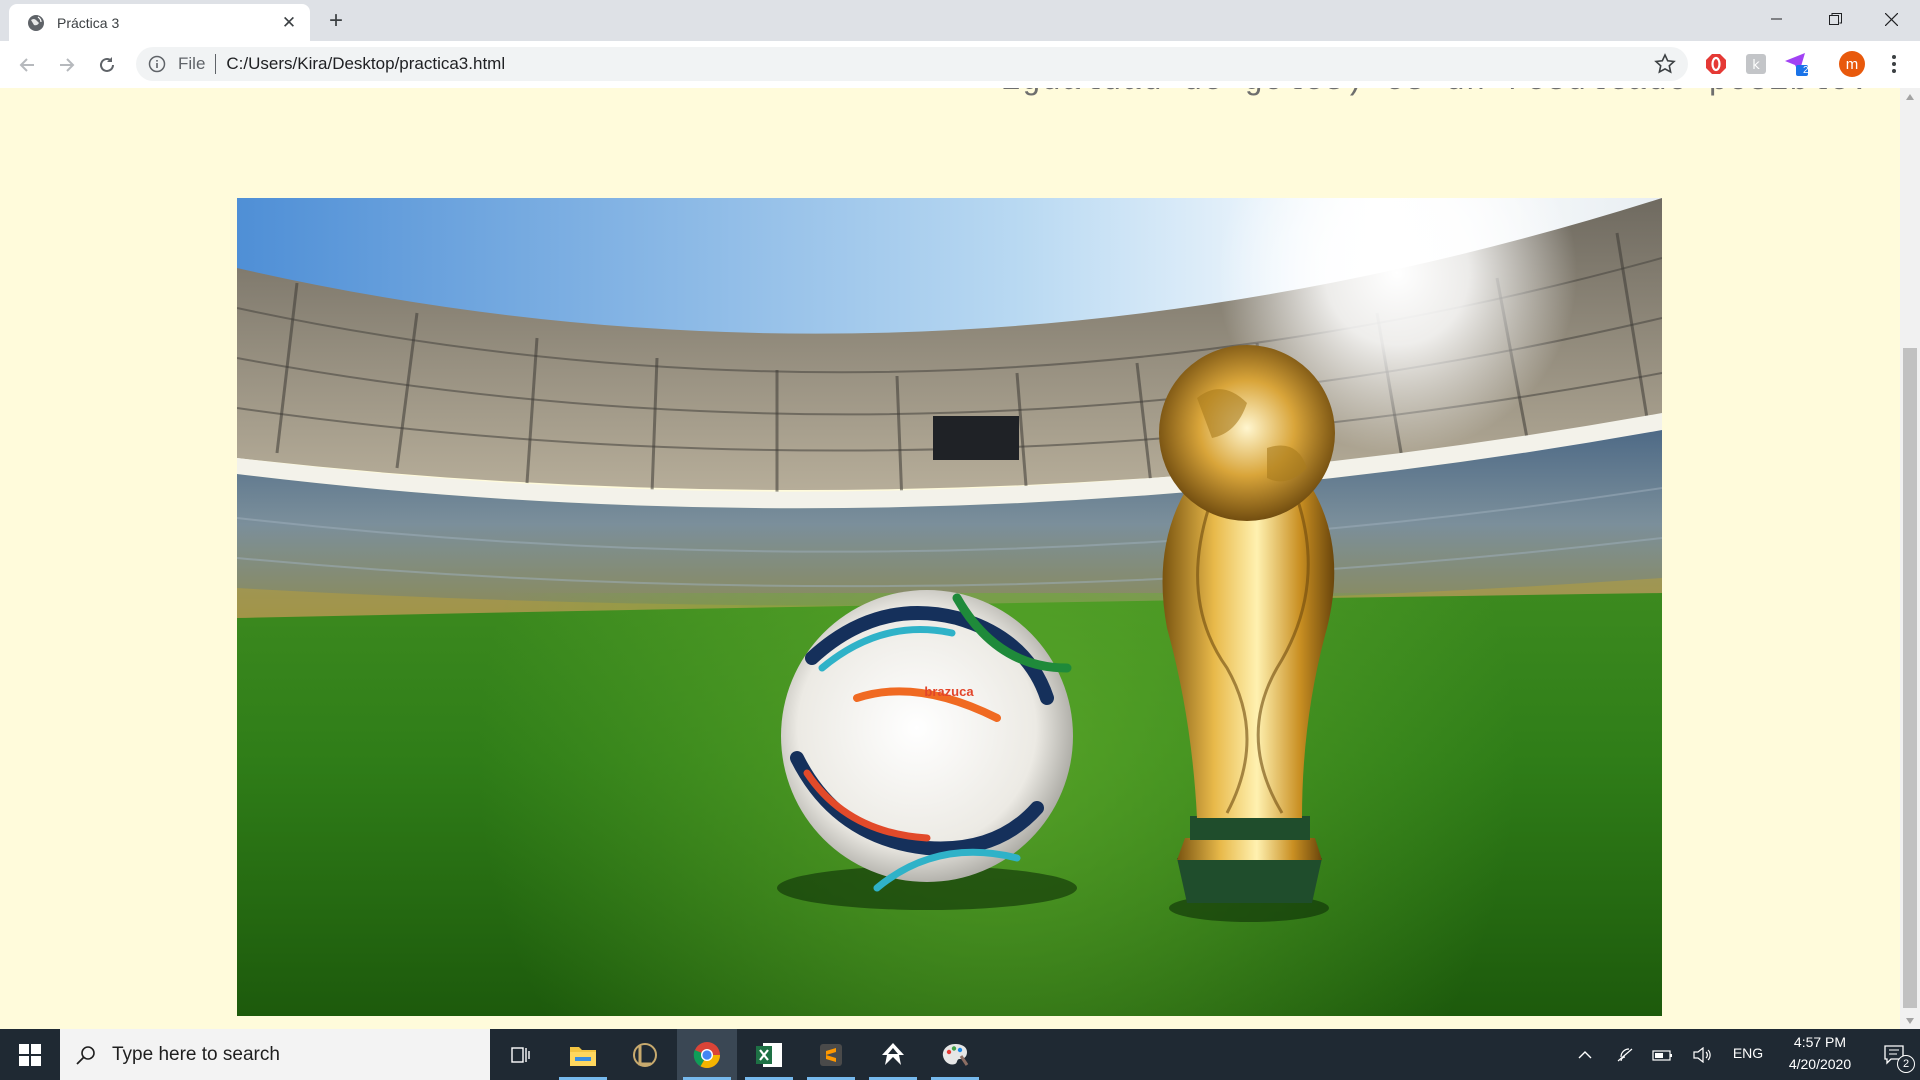  I want to click on url-scheme-label: File, so click(192, 63).